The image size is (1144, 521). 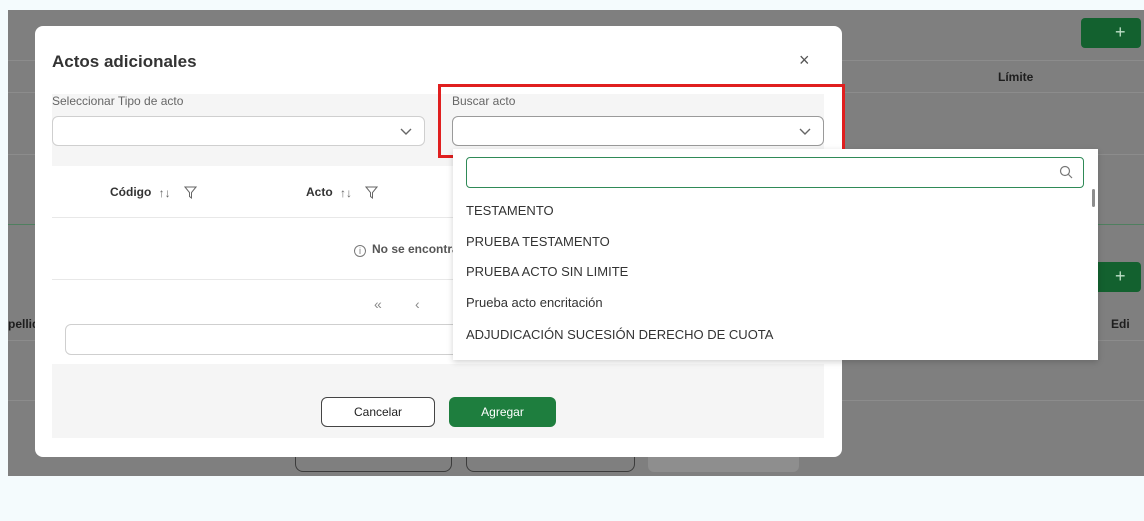 I want to click on empty-message: i No se encontra, so click(x=406, y=249).